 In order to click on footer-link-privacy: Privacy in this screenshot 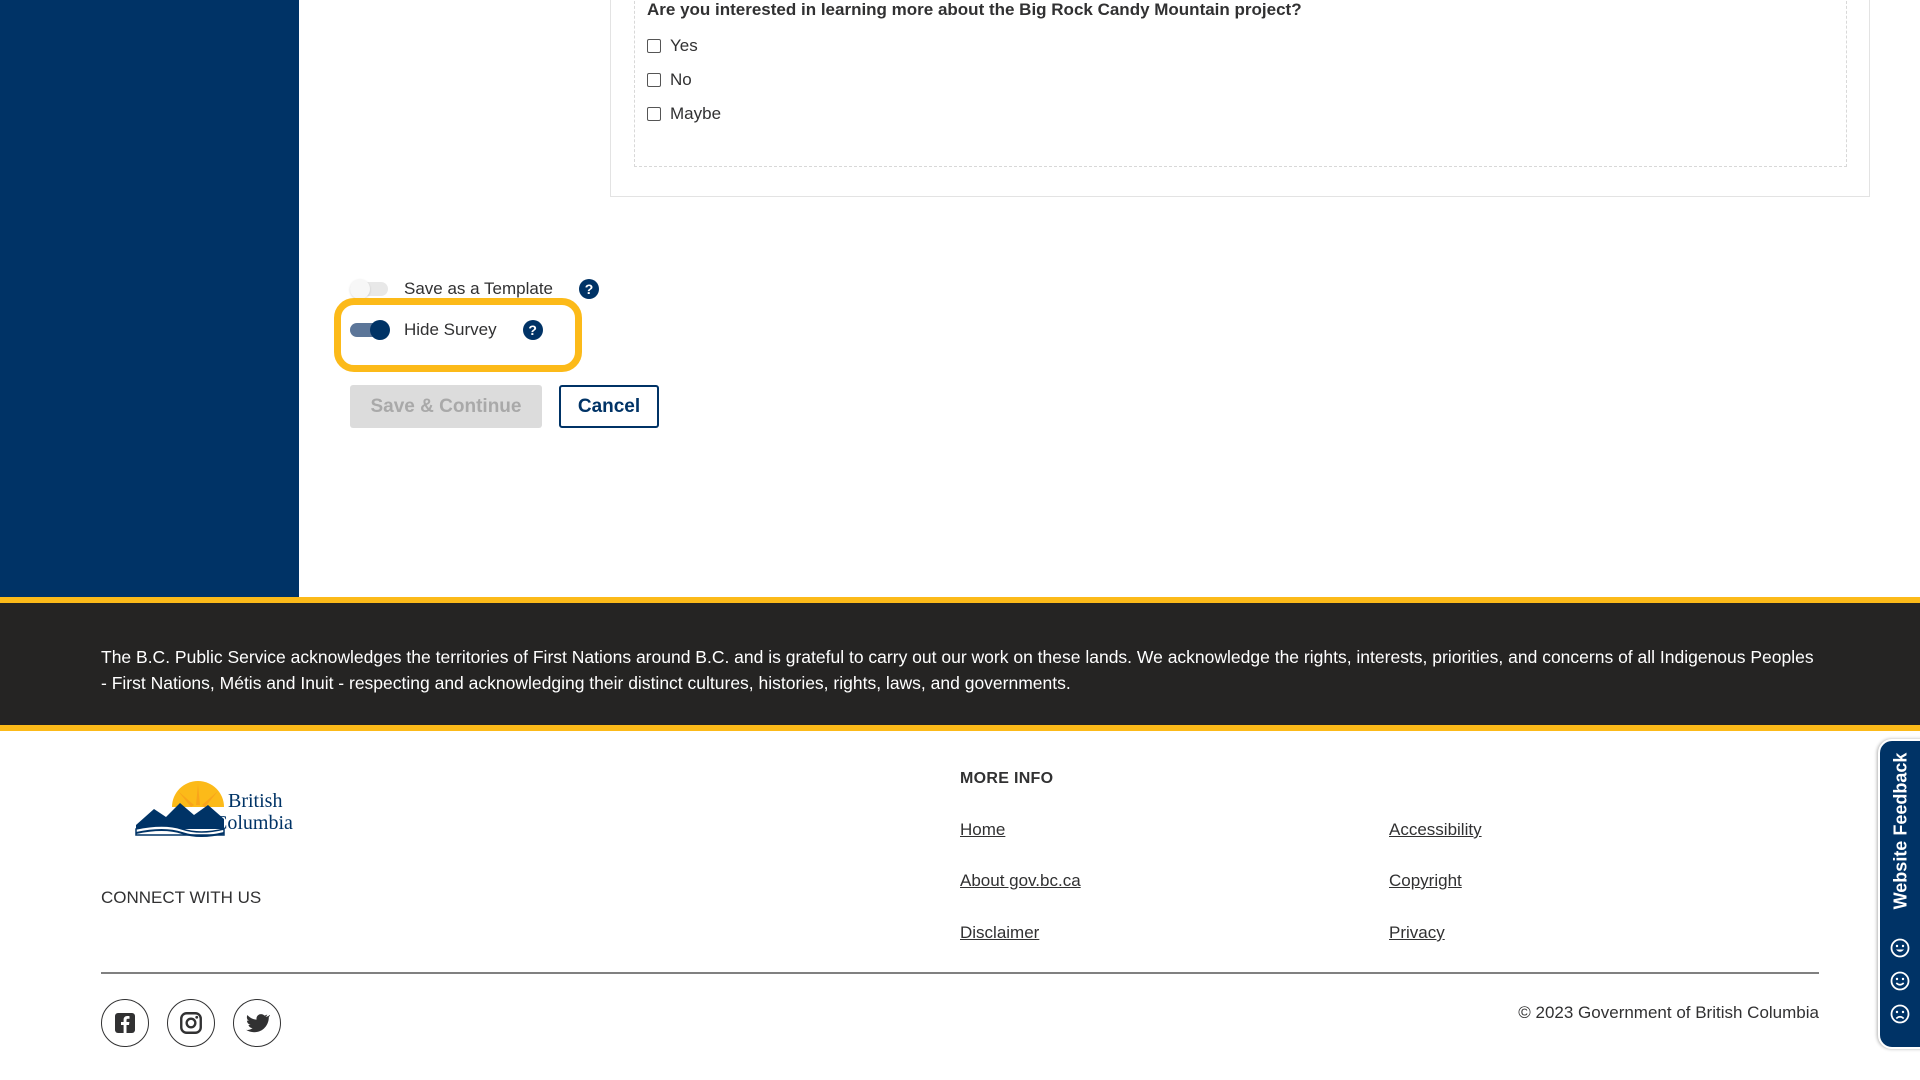, I will do `click(1417, 933)`.